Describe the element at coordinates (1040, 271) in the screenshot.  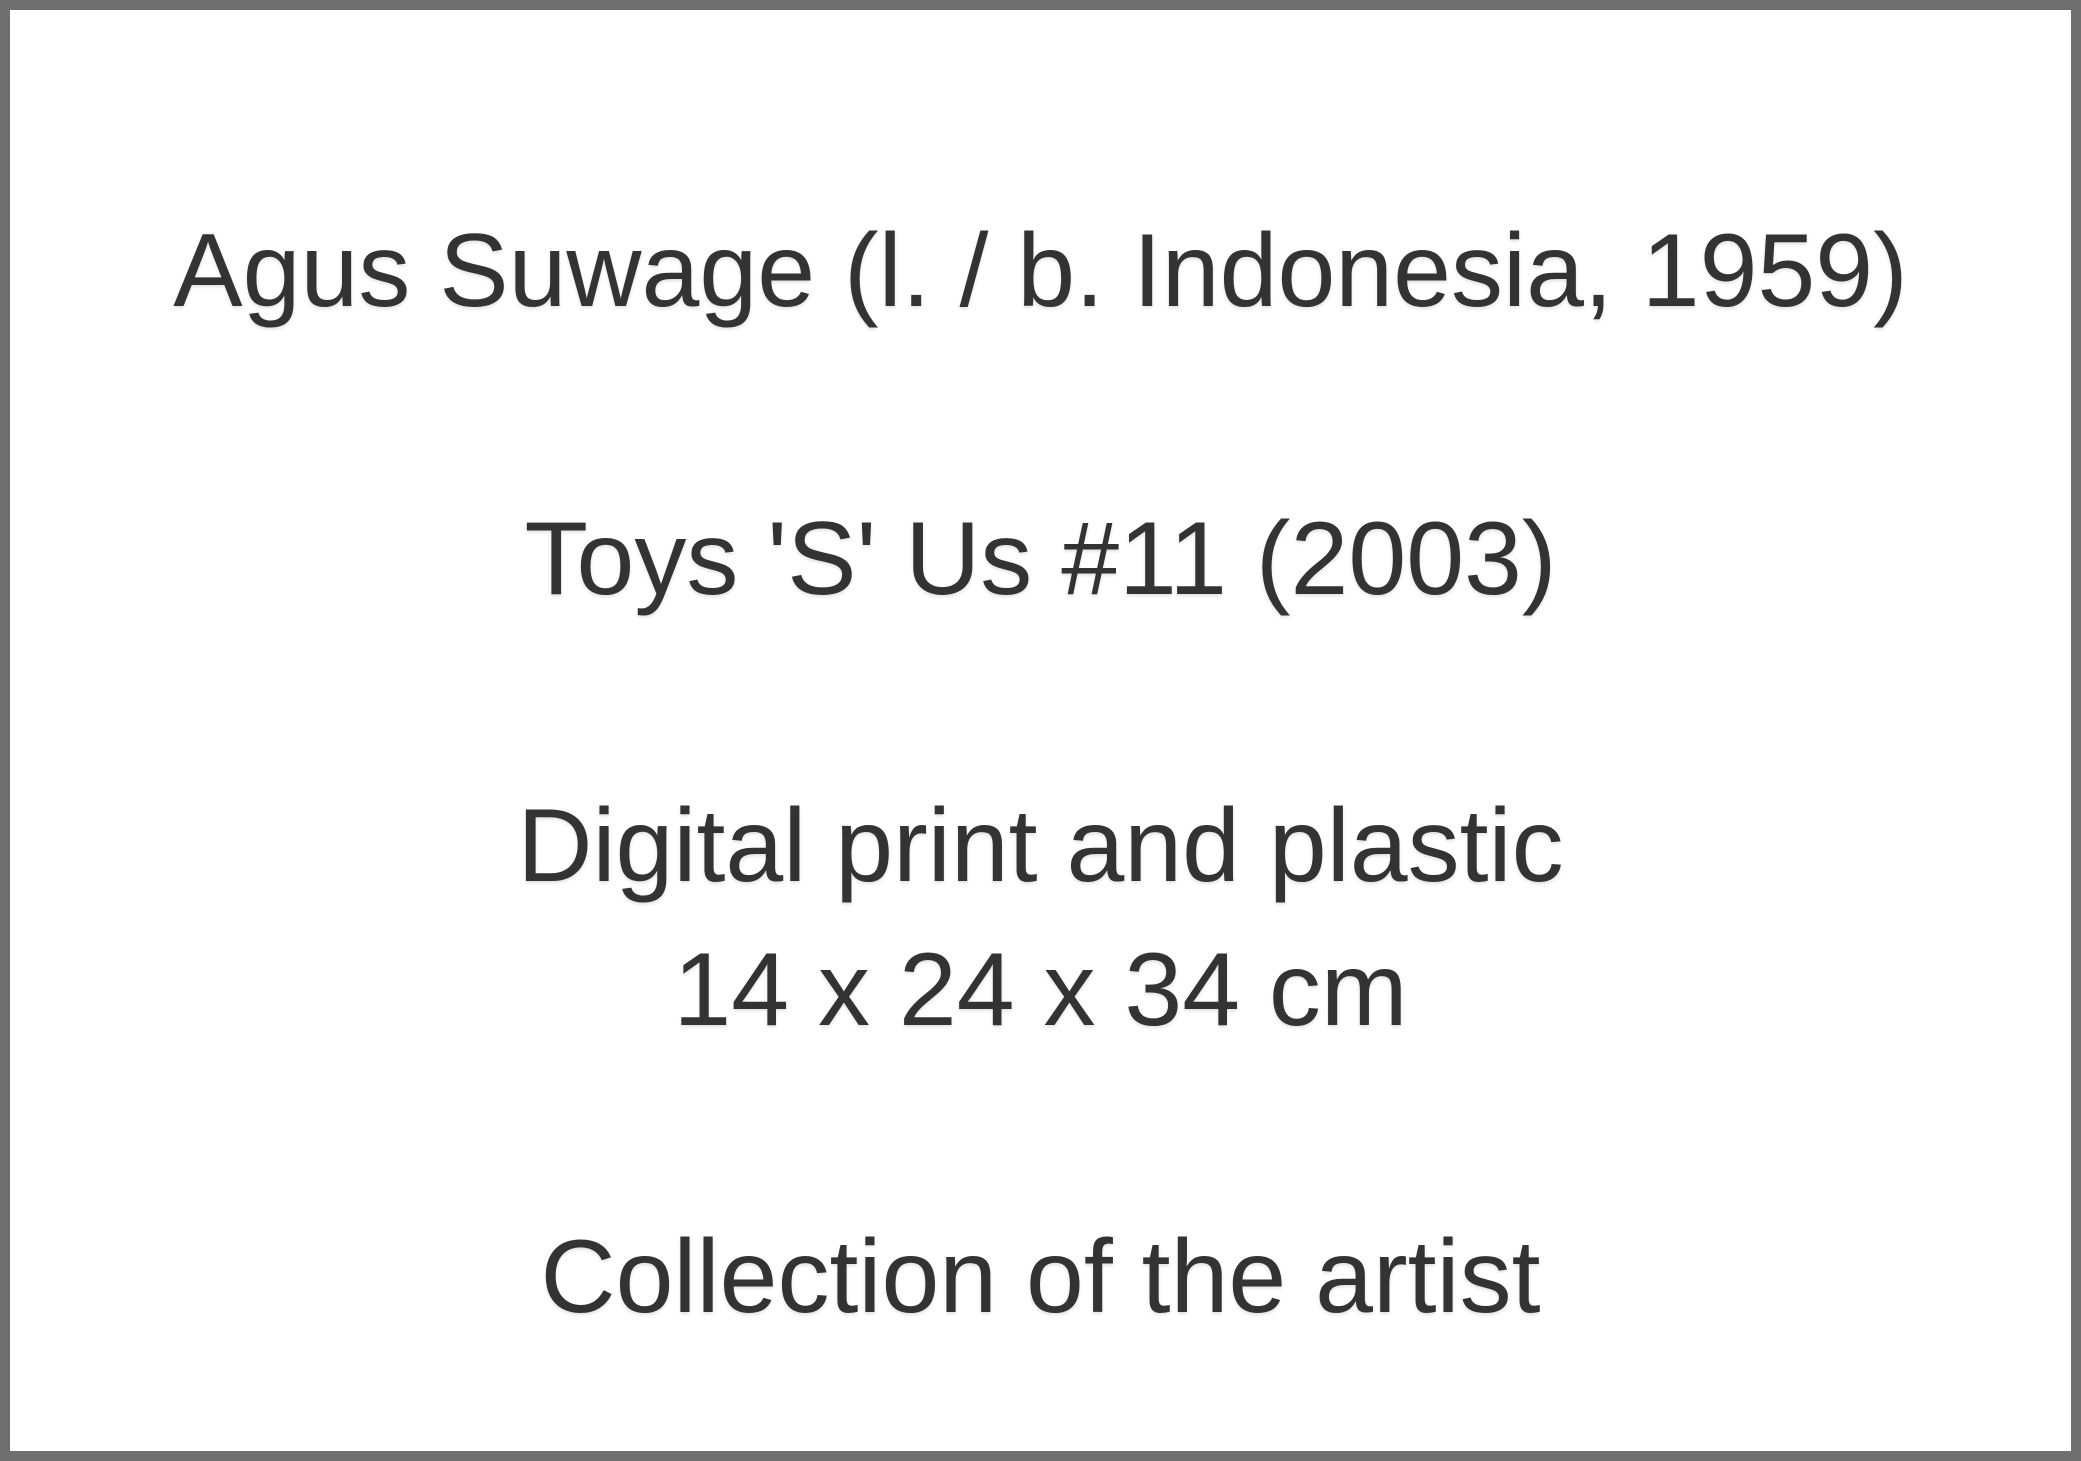
I see `artist-line: Agus Suwage (l. / b. Indonesia, 1959)` at that location.